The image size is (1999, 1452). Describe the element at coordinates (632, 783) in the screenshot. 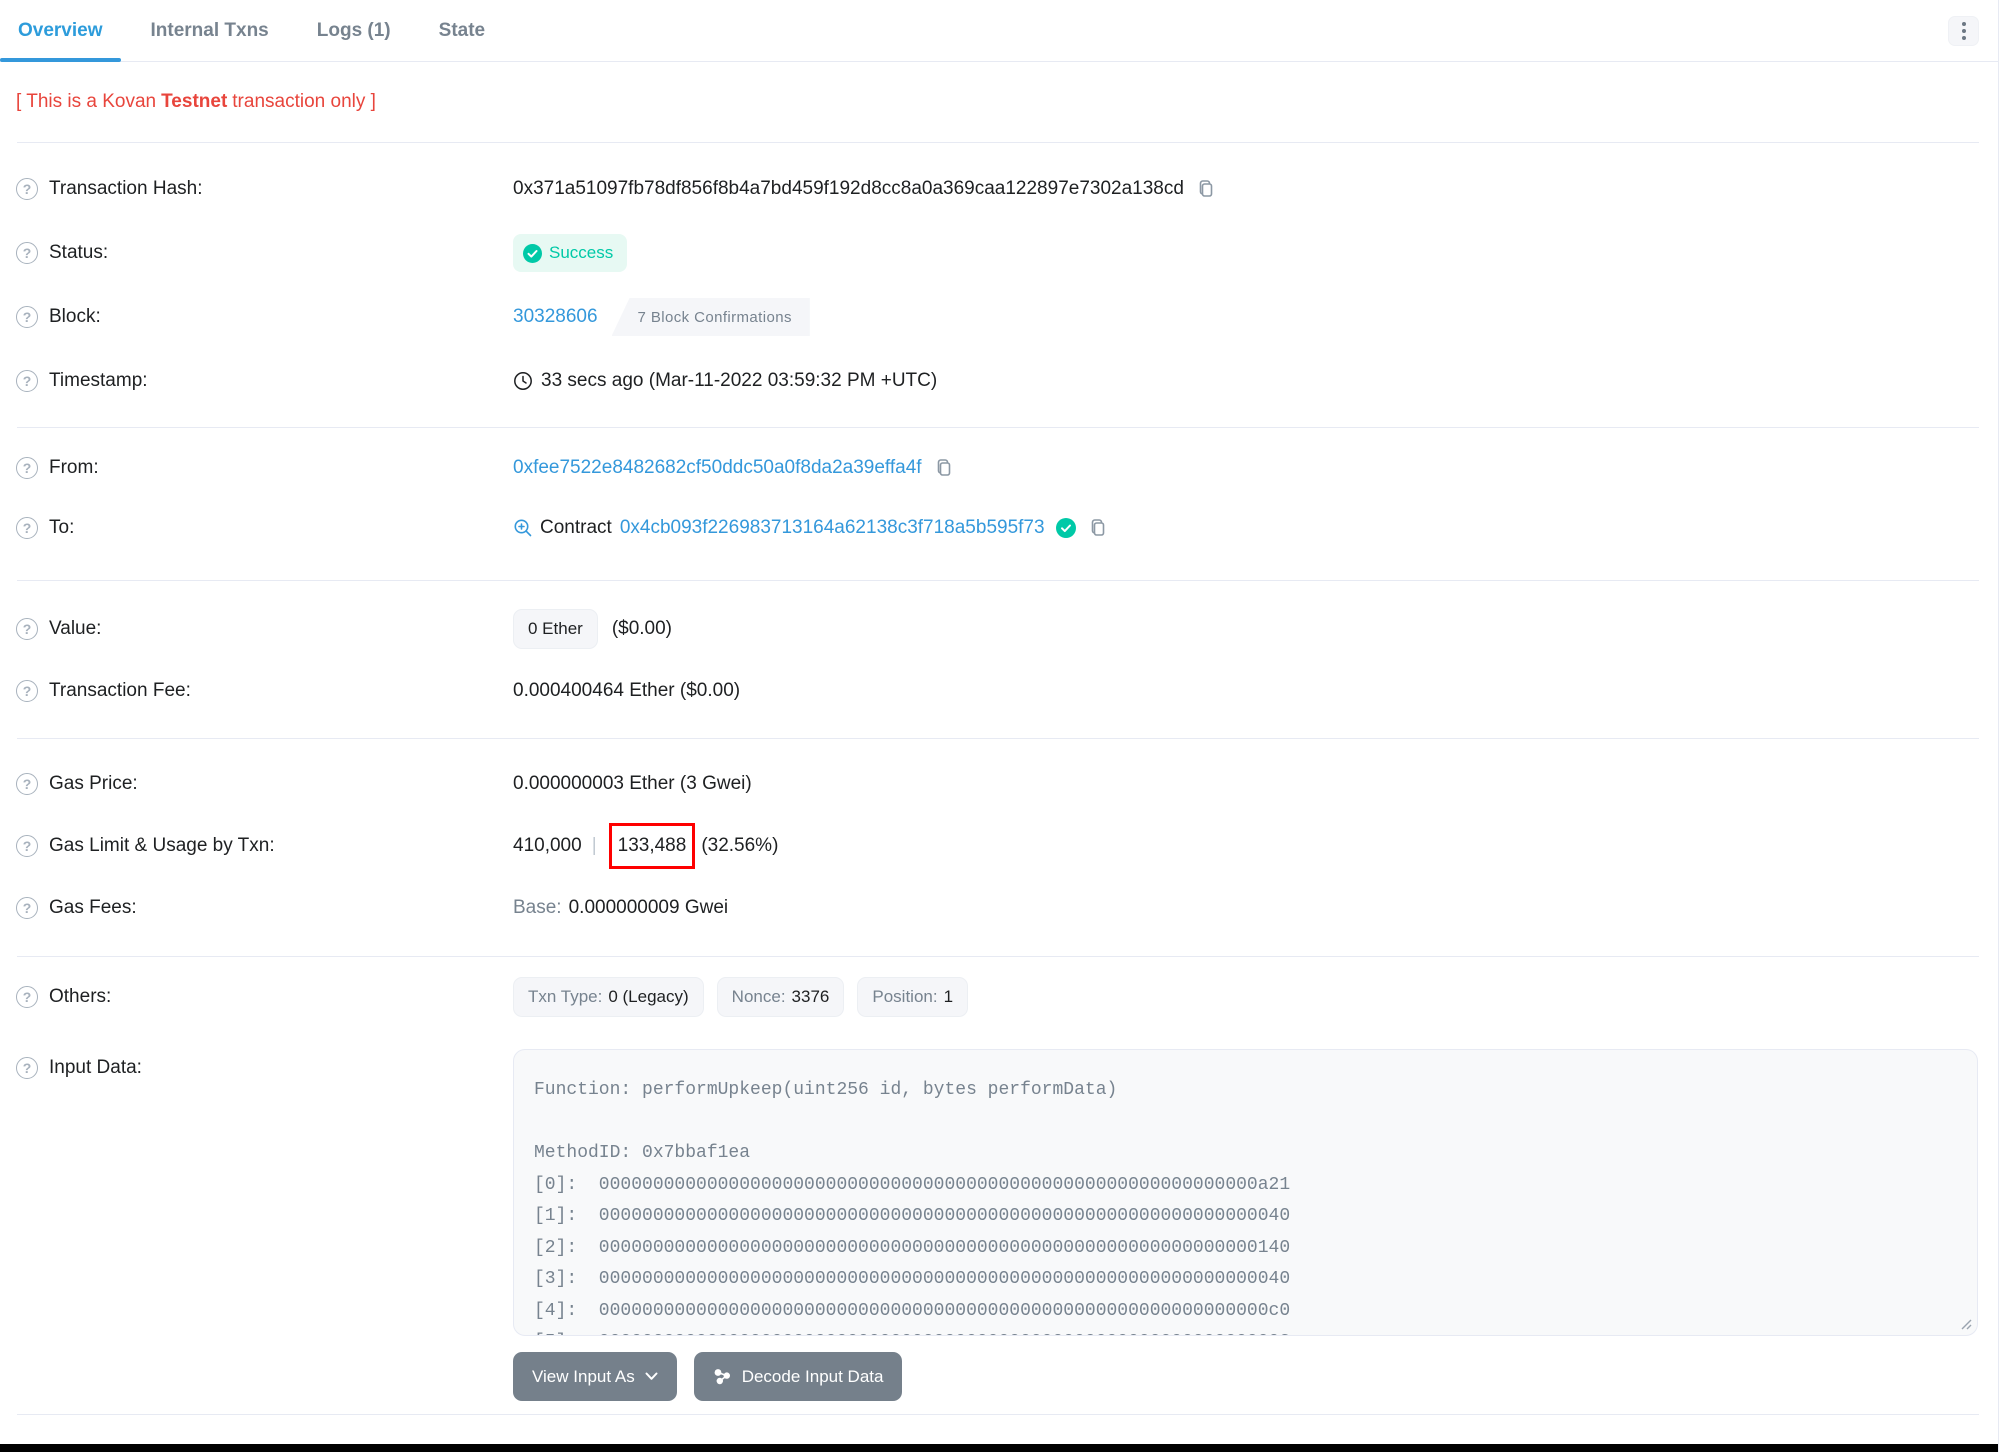

I see `gas-price-value: 0.000000003 Ether (3 Gwei)` at that location.